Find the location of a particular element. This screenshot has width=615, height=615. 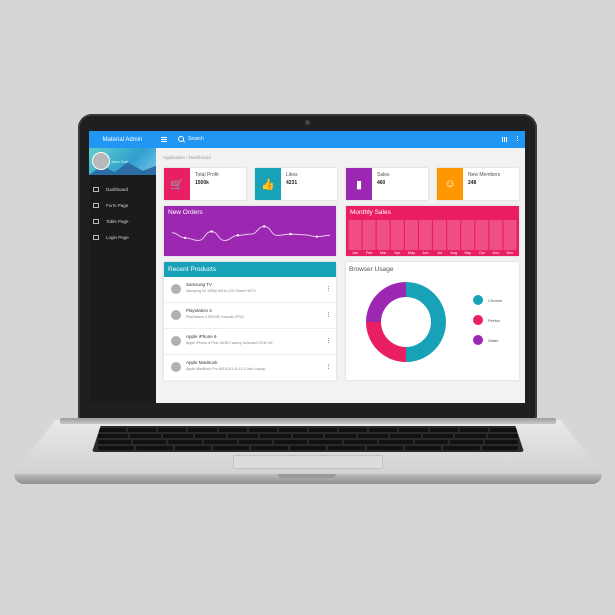

legend-safari: Safari is located at coordinates (485, 340).